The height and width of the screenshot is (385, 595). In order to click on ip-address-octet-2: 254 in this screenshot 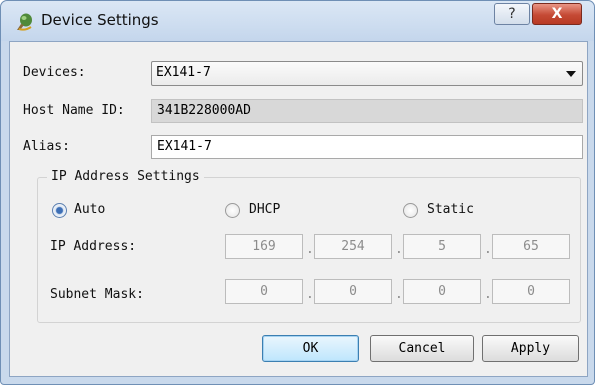, I will do `click(353, 246)`.